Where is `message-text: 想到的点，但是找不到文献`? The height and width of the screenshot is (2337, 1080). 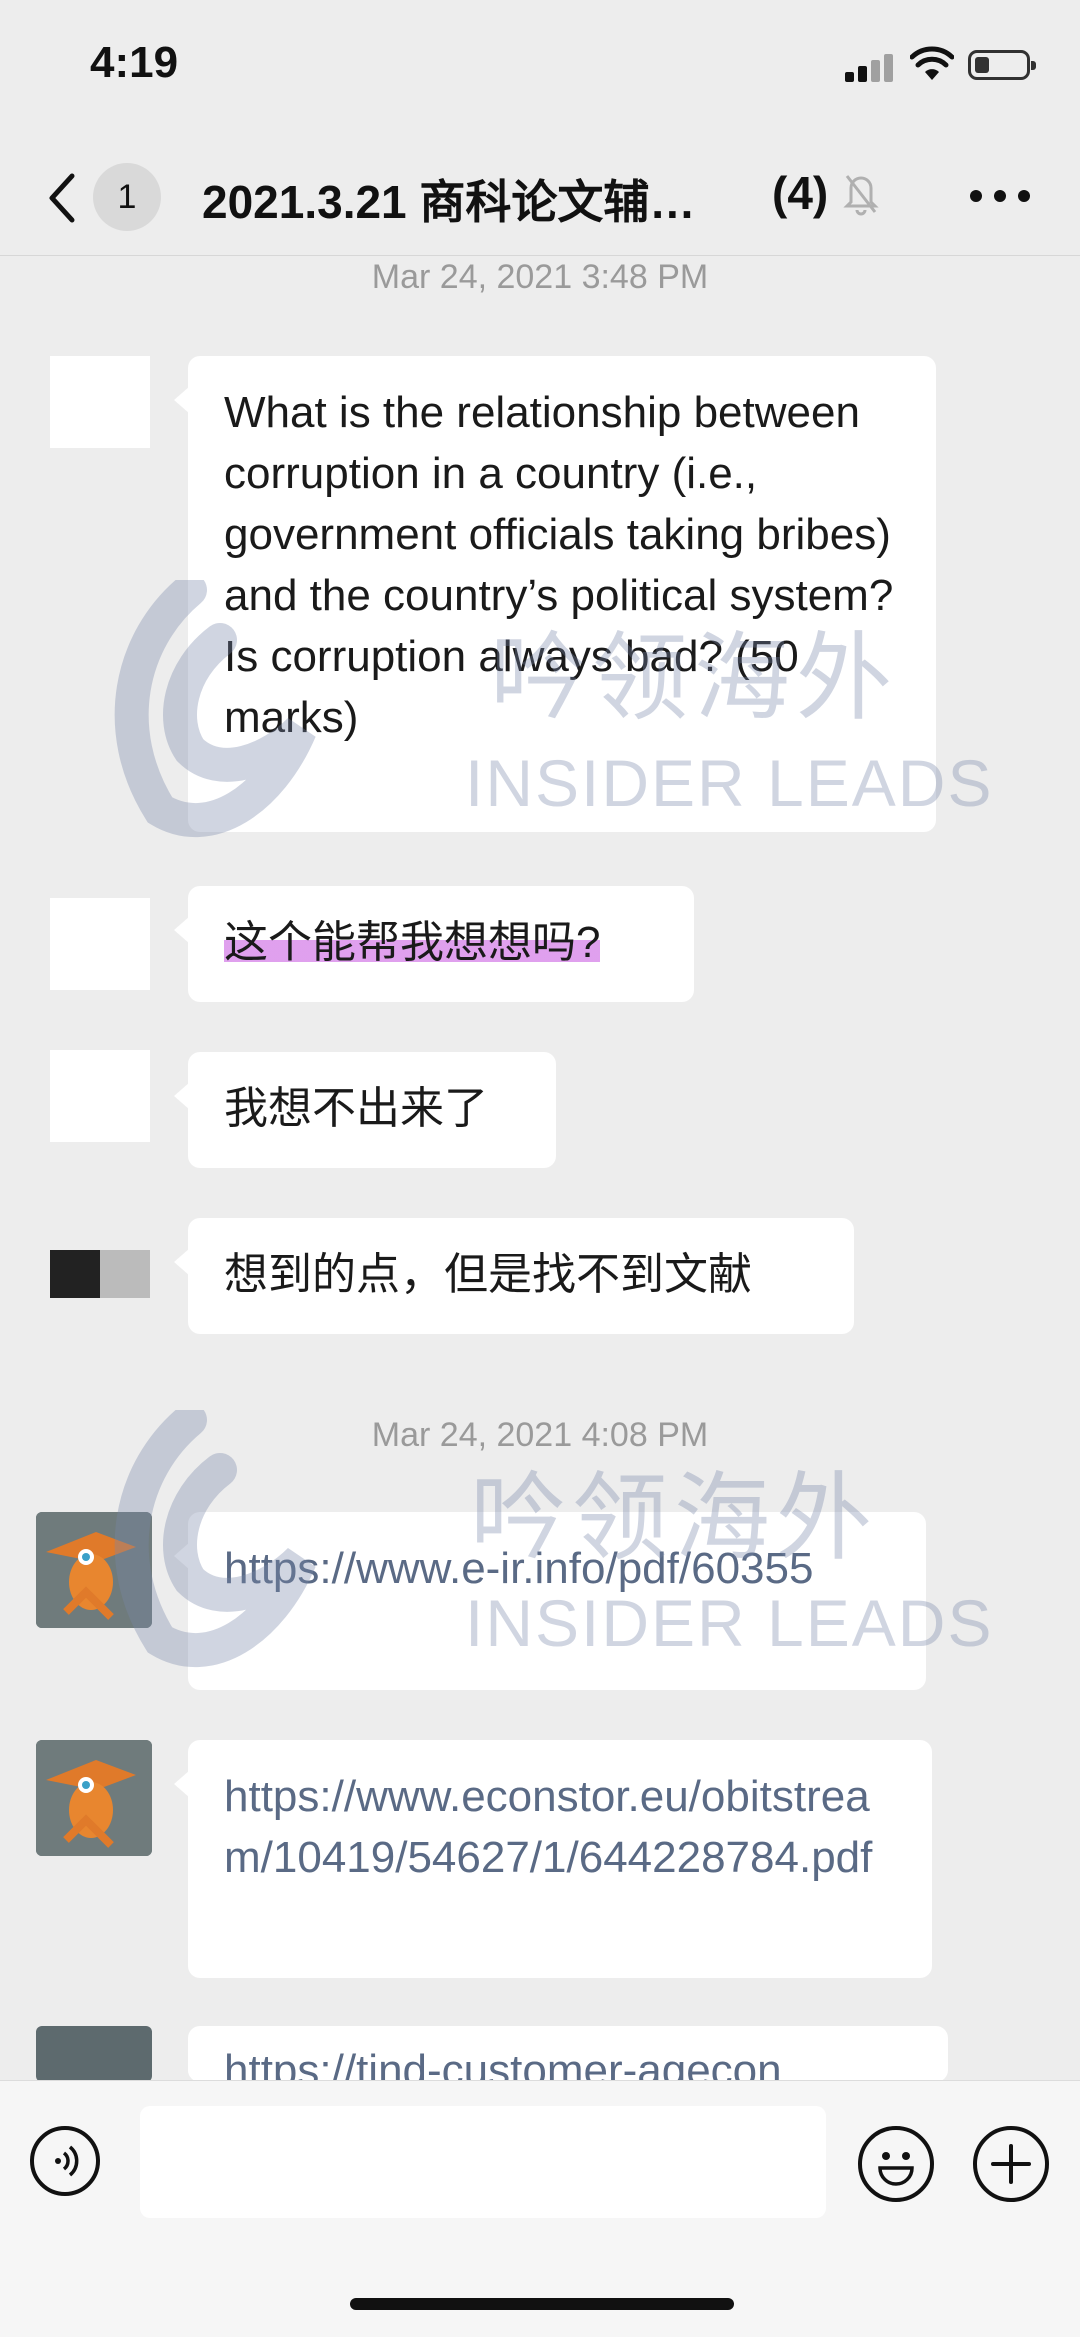
message-text: 想到的点，但是找不到文献 is located at coordinates (488, 1274).